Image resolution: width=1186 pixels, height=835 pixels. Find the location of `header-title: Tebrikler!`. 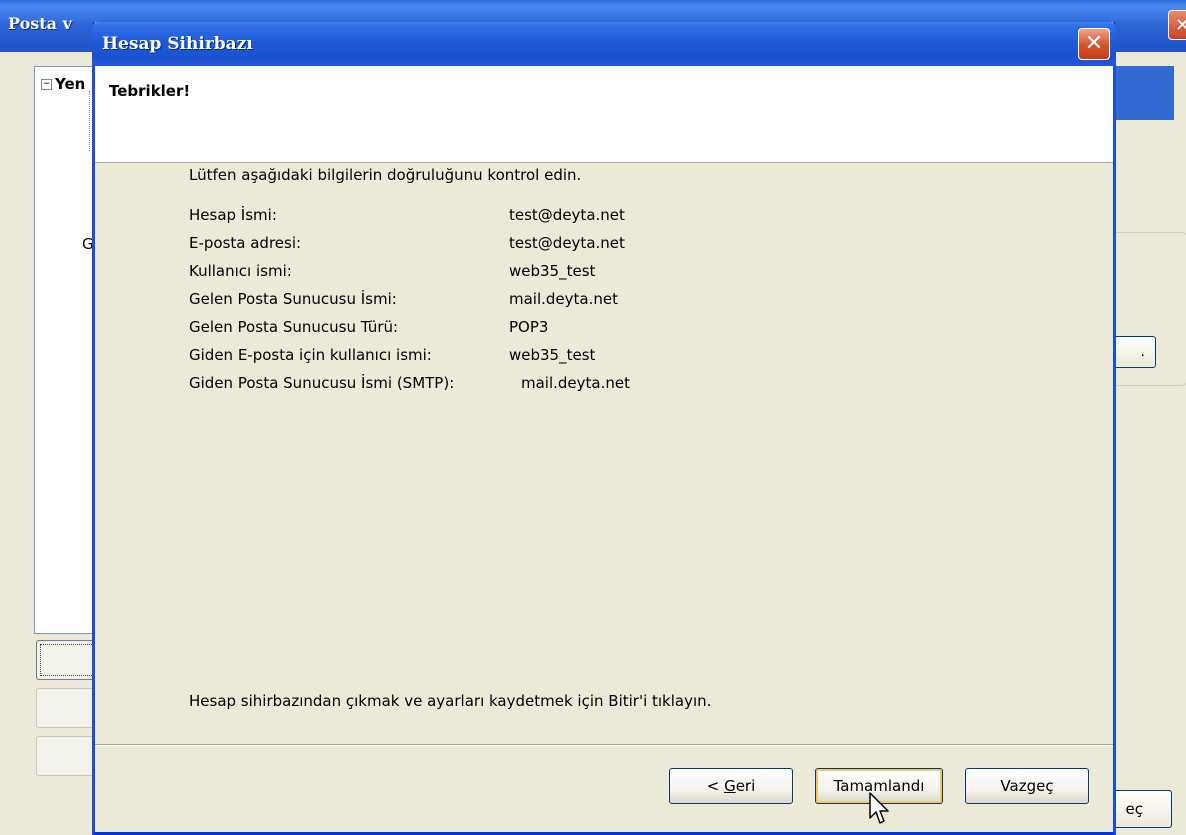

header-title: Tebrikler! is located at coordinates (150, 91).